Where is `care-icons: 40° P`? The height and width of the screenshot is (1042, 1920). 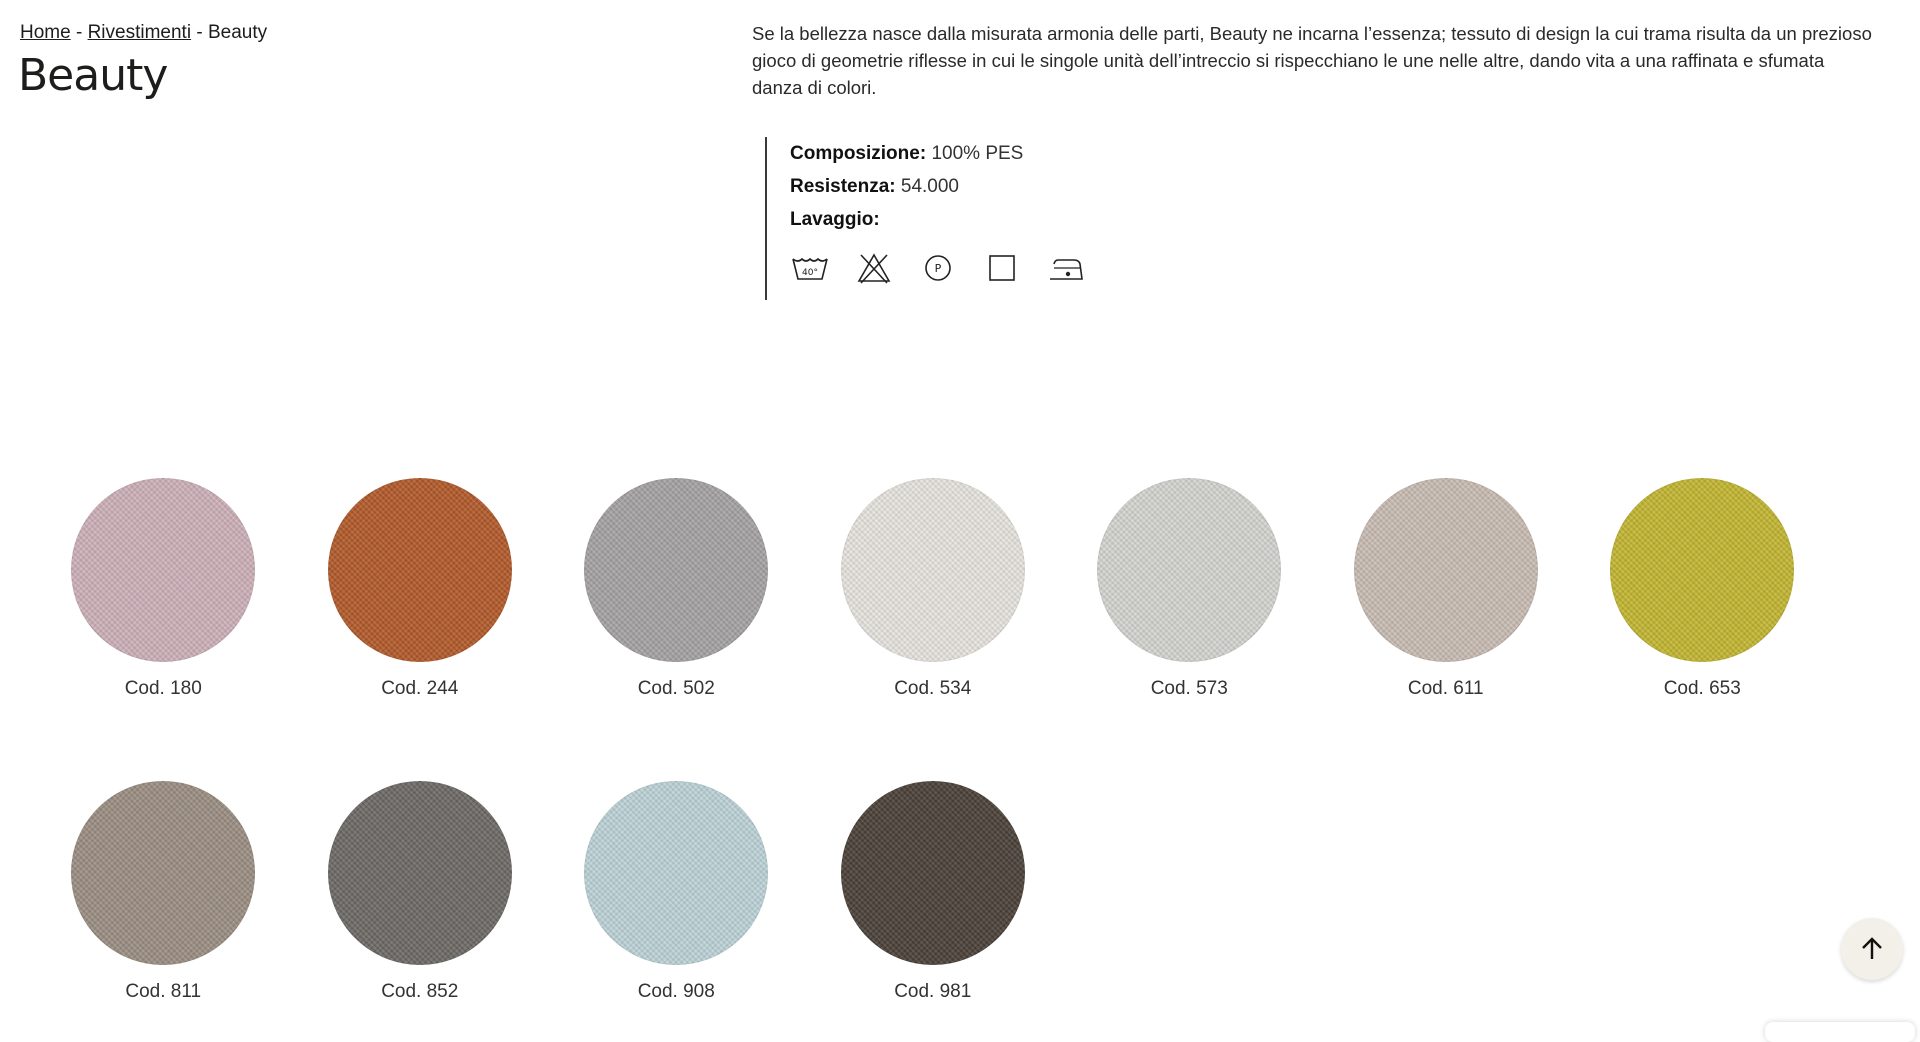 care-icons: 40° P is located at coordinates (938, 268).